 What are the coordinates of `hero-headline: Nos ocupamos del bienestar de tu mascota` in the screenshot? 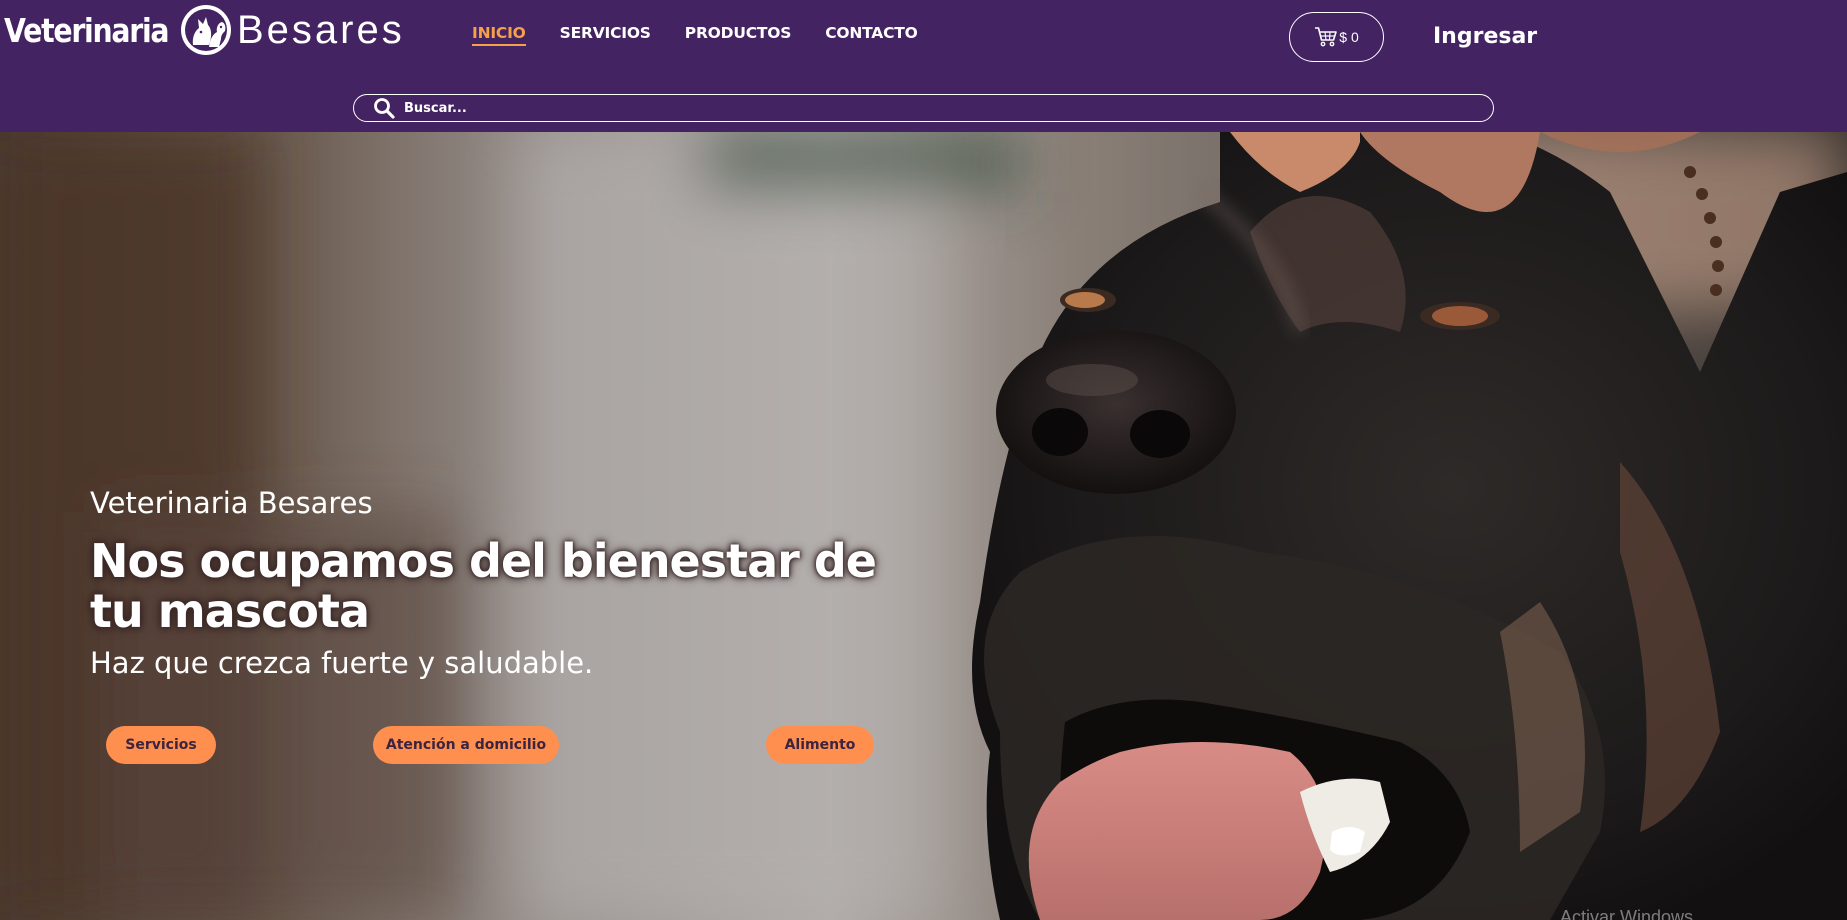 It's located at (483, 586).